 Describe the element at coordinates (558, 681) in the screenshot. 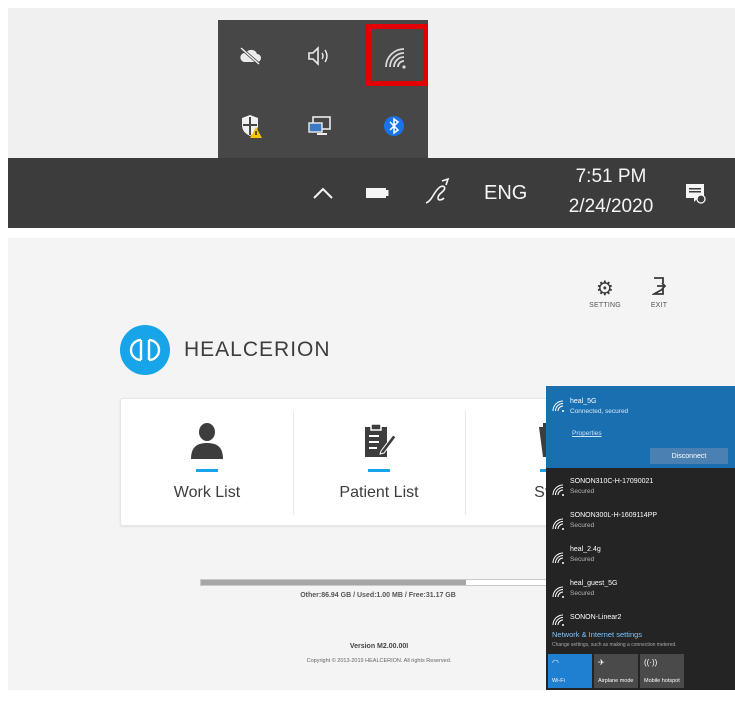

I see `wifi-toggle-label: Wi-Fi` at that location.